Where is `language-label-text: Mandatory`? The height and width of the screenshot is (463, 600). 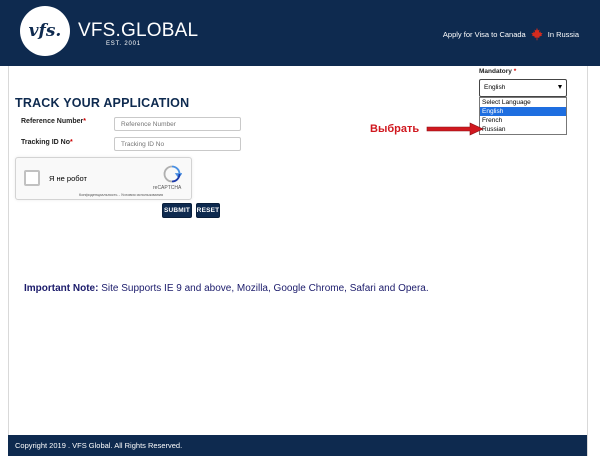
language-label-text: Mandatory is located at coordinates (495, 71).